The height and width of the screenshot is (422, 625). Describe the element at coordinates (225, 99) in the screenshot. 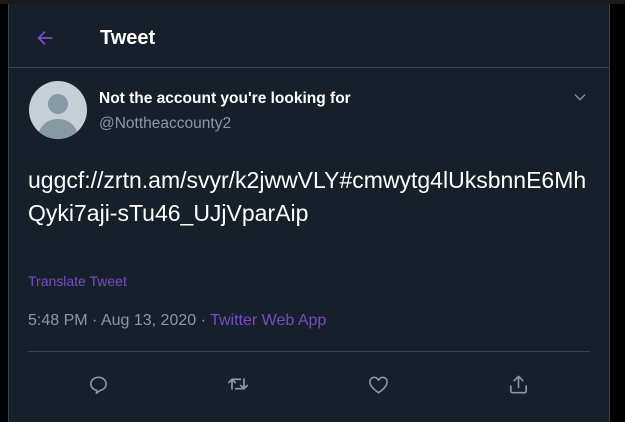

I see `author-display-name: Not the account you're looking for` at that location.